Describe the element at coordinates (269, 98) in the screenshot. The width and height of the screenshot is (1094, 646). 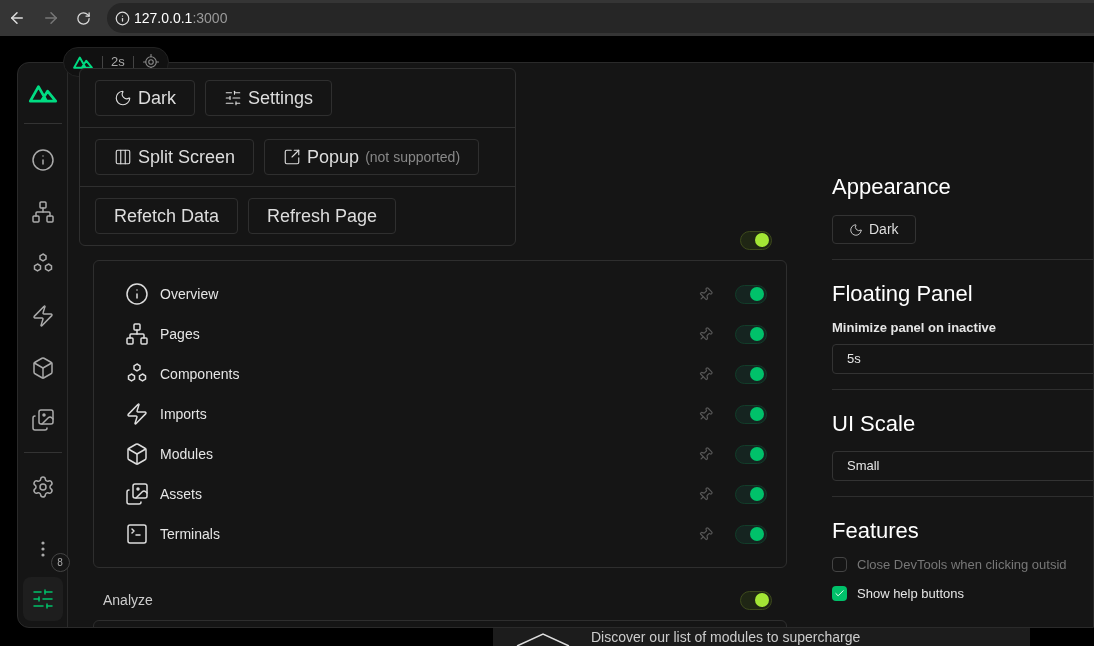
I see `menu-button: Settings` at that location.